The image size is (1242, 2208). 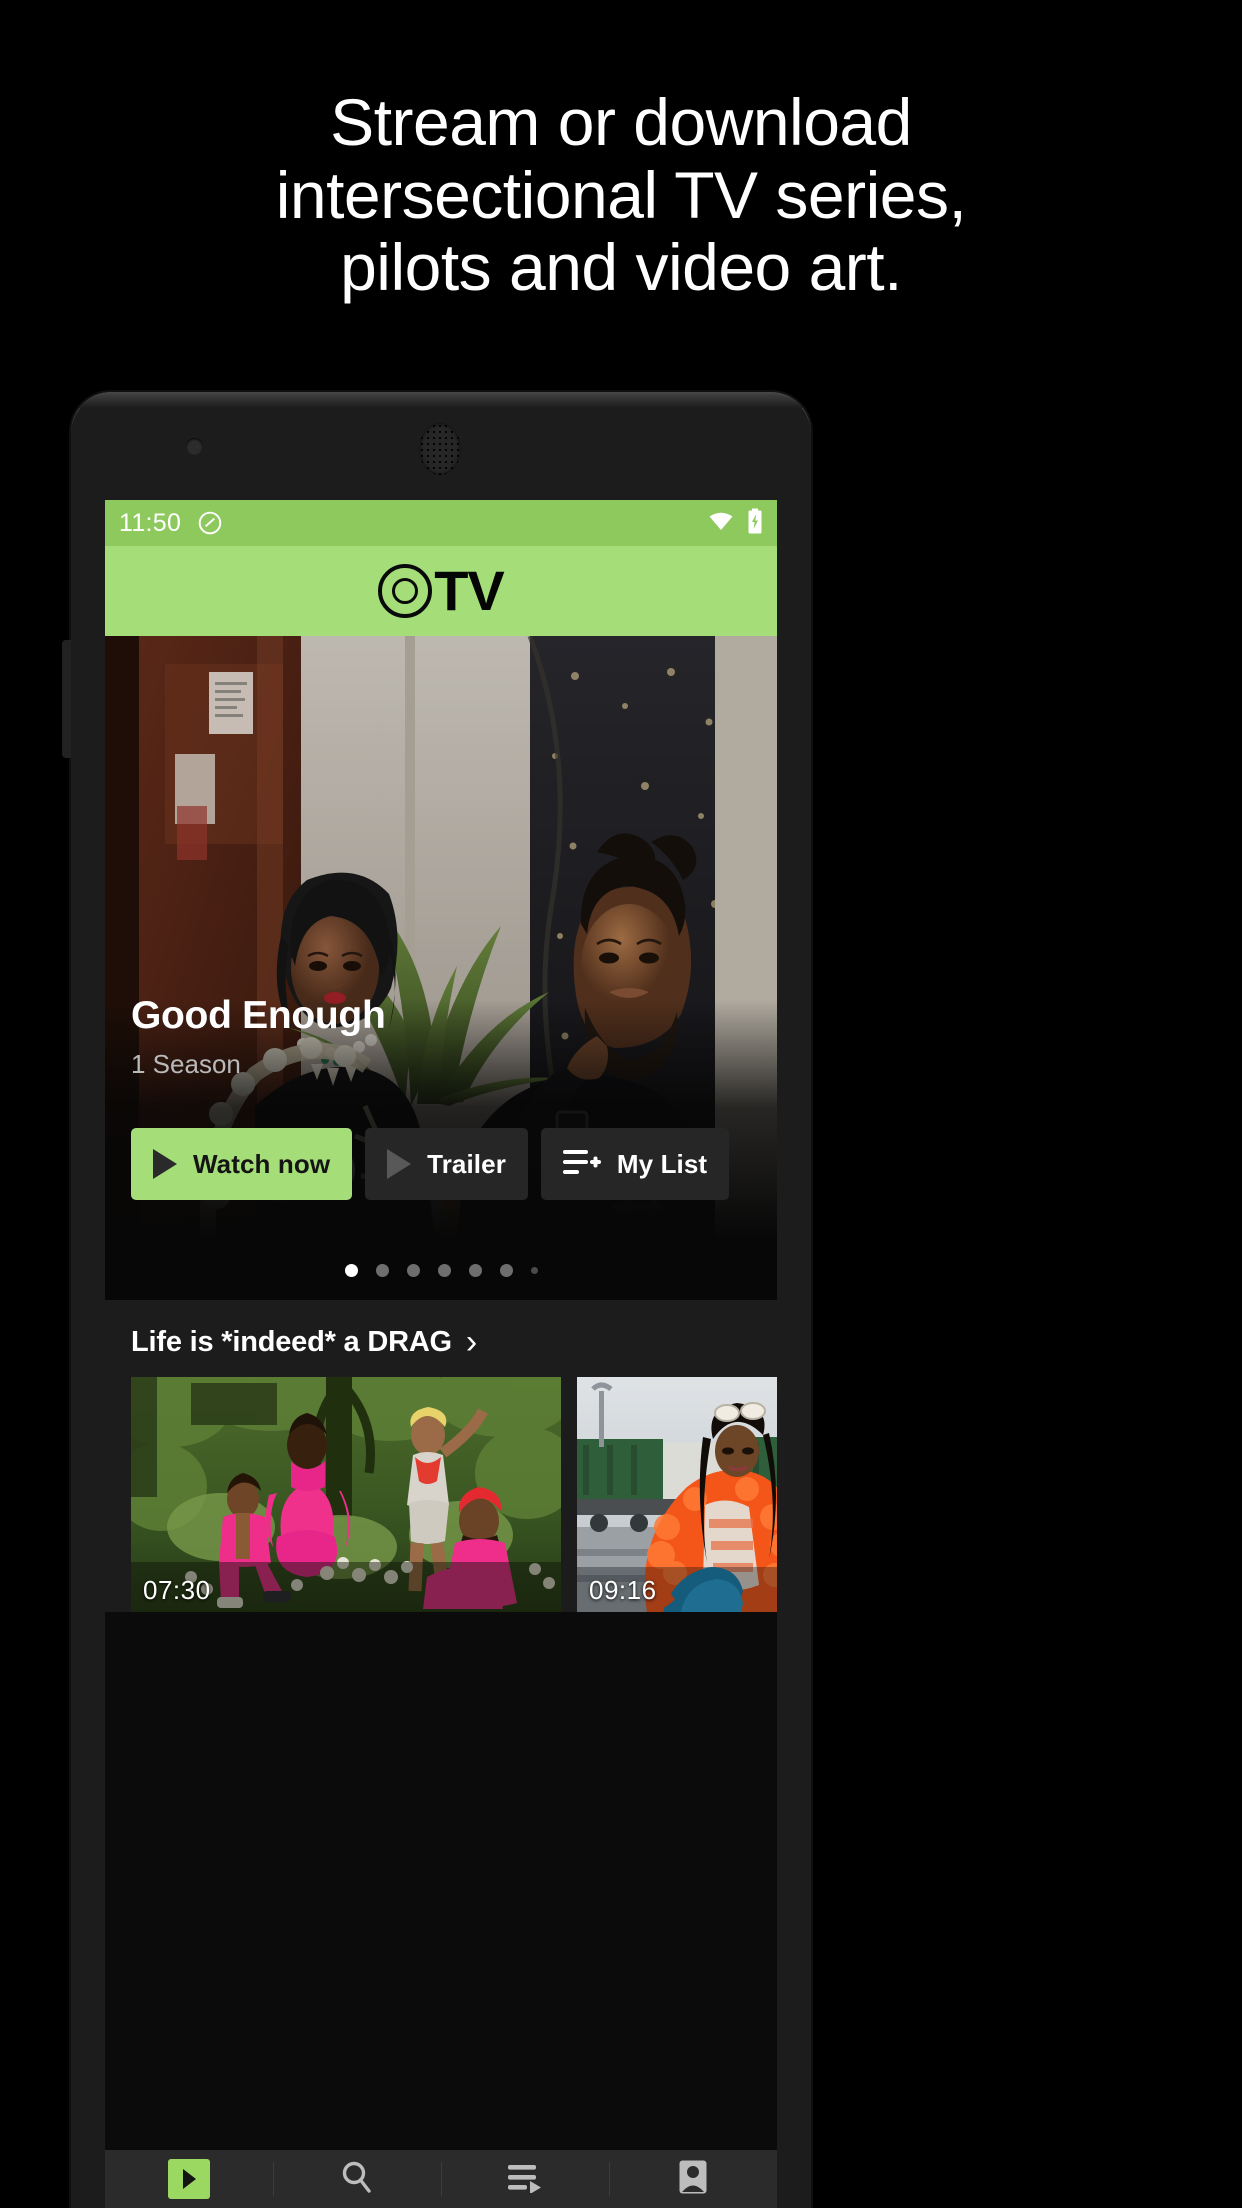 I want to click on row-title: Life is *indeed* a DRAG, so click(x=291, y=1342).